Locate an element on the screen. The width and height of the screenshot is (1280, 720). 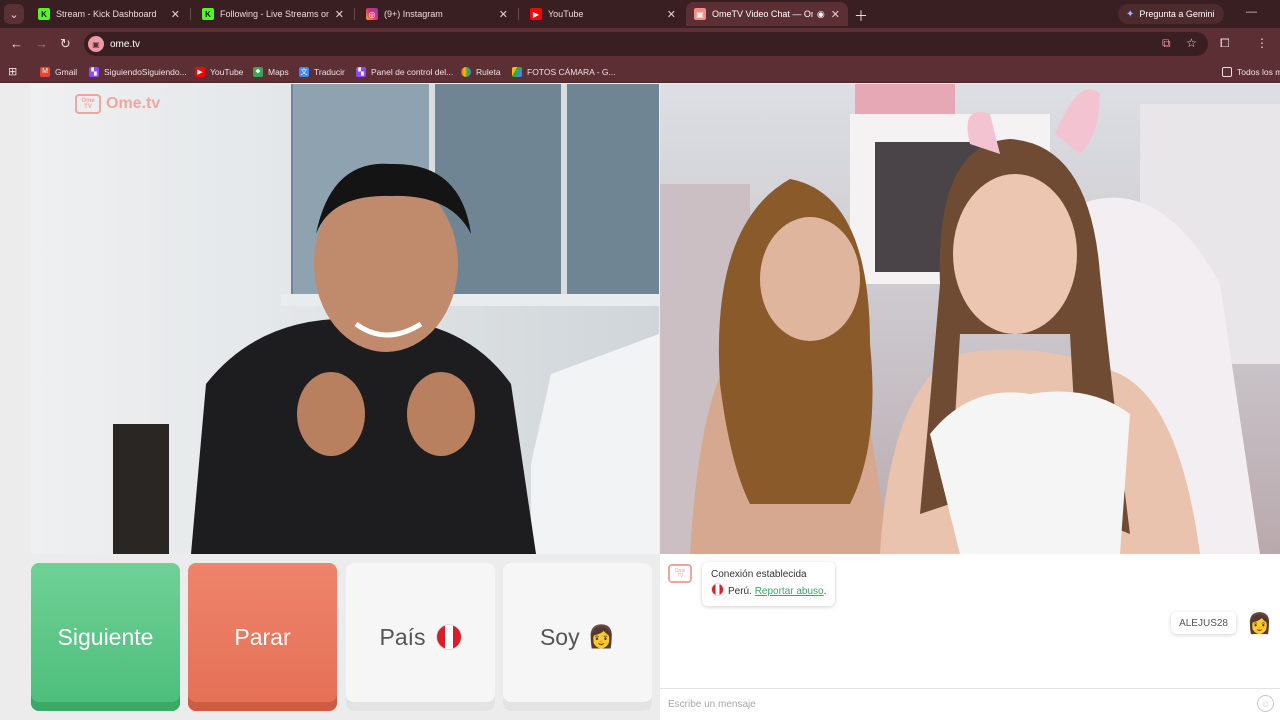
tab-title: Stream - Kick Dashboard is located at coordinates (106, 14).